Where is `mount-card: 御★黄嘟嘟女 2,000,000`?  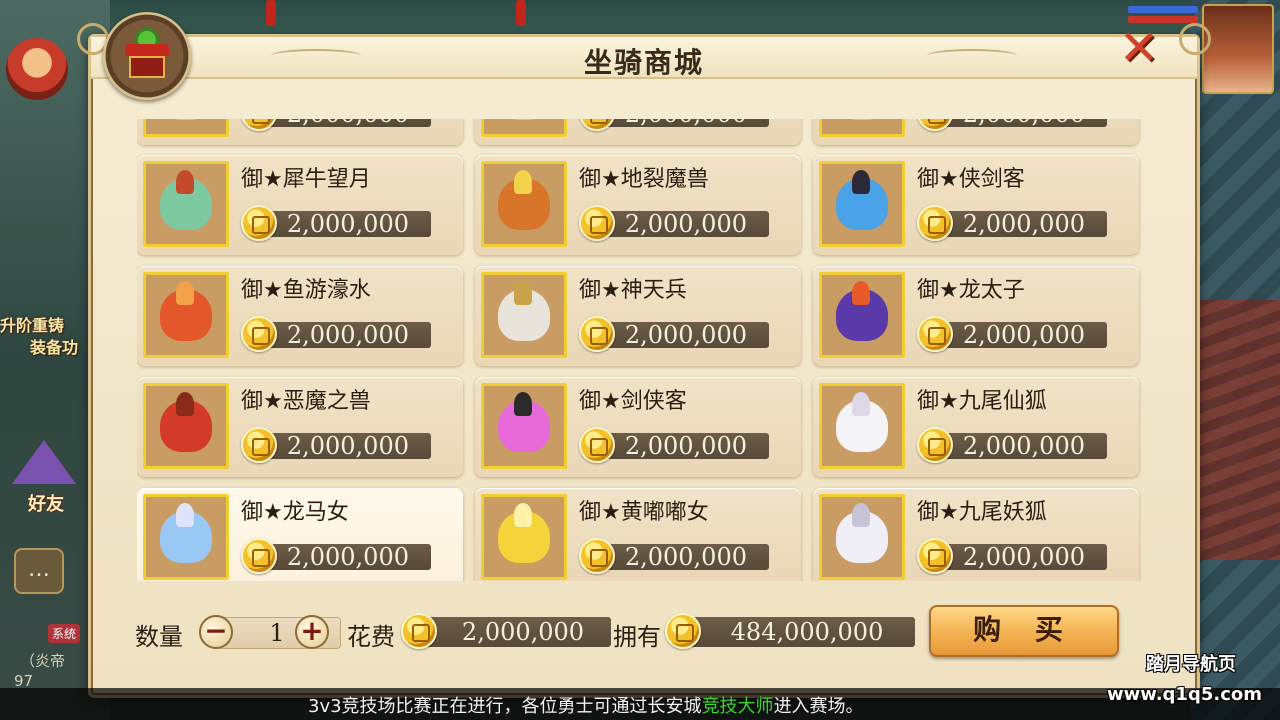
mount-card: 御★黄嘟嘟女 2,000,000 is located at coordinates (638, 534).